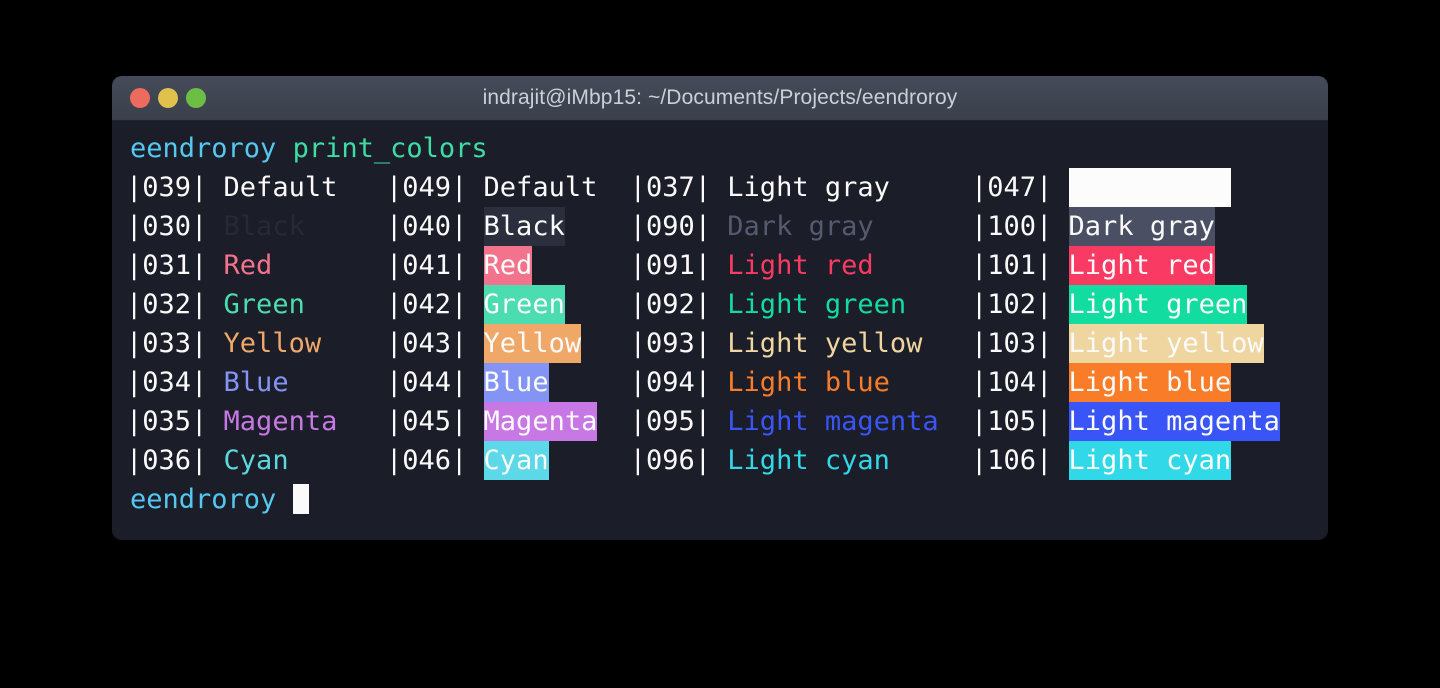 The height and width of the screenshot is (688, 1440). Describe the element at coordinates (203, 499) in the screenshot. I see `final-prompt-user: eendroroy` at that location.